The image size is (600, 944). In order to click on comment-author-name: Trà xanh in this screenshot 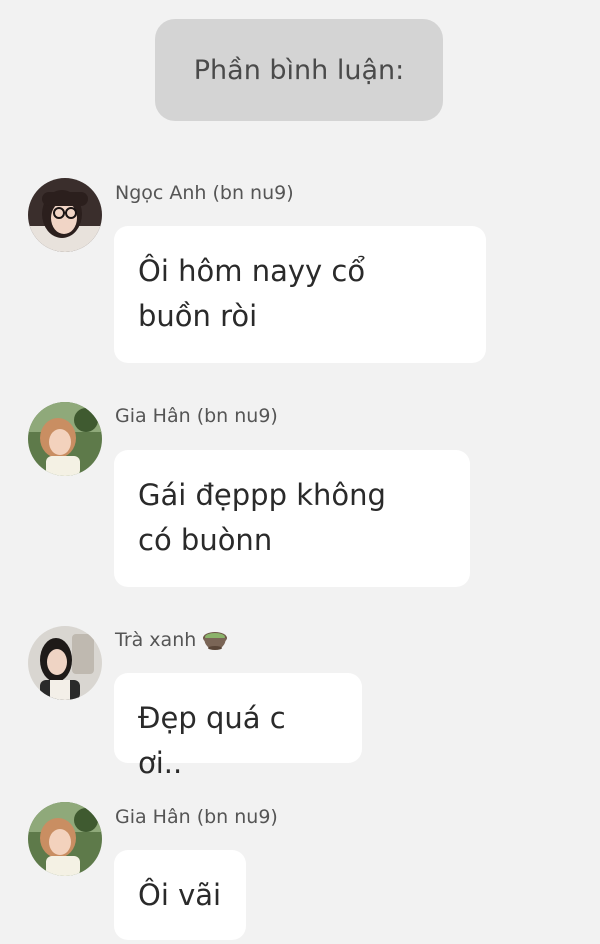, I will do `click(156, 640)`.